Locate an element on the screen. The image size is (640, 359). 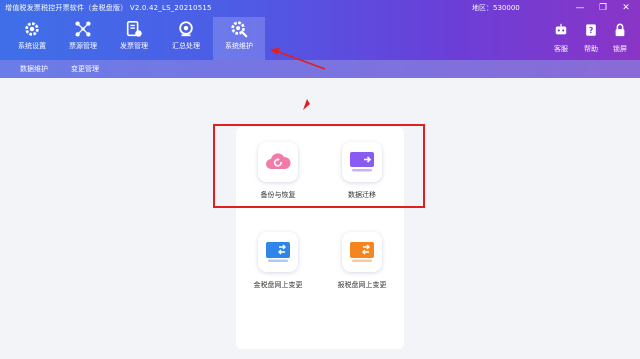
toolbar-label: 汇总处理 is located at coordinates (186, 46).